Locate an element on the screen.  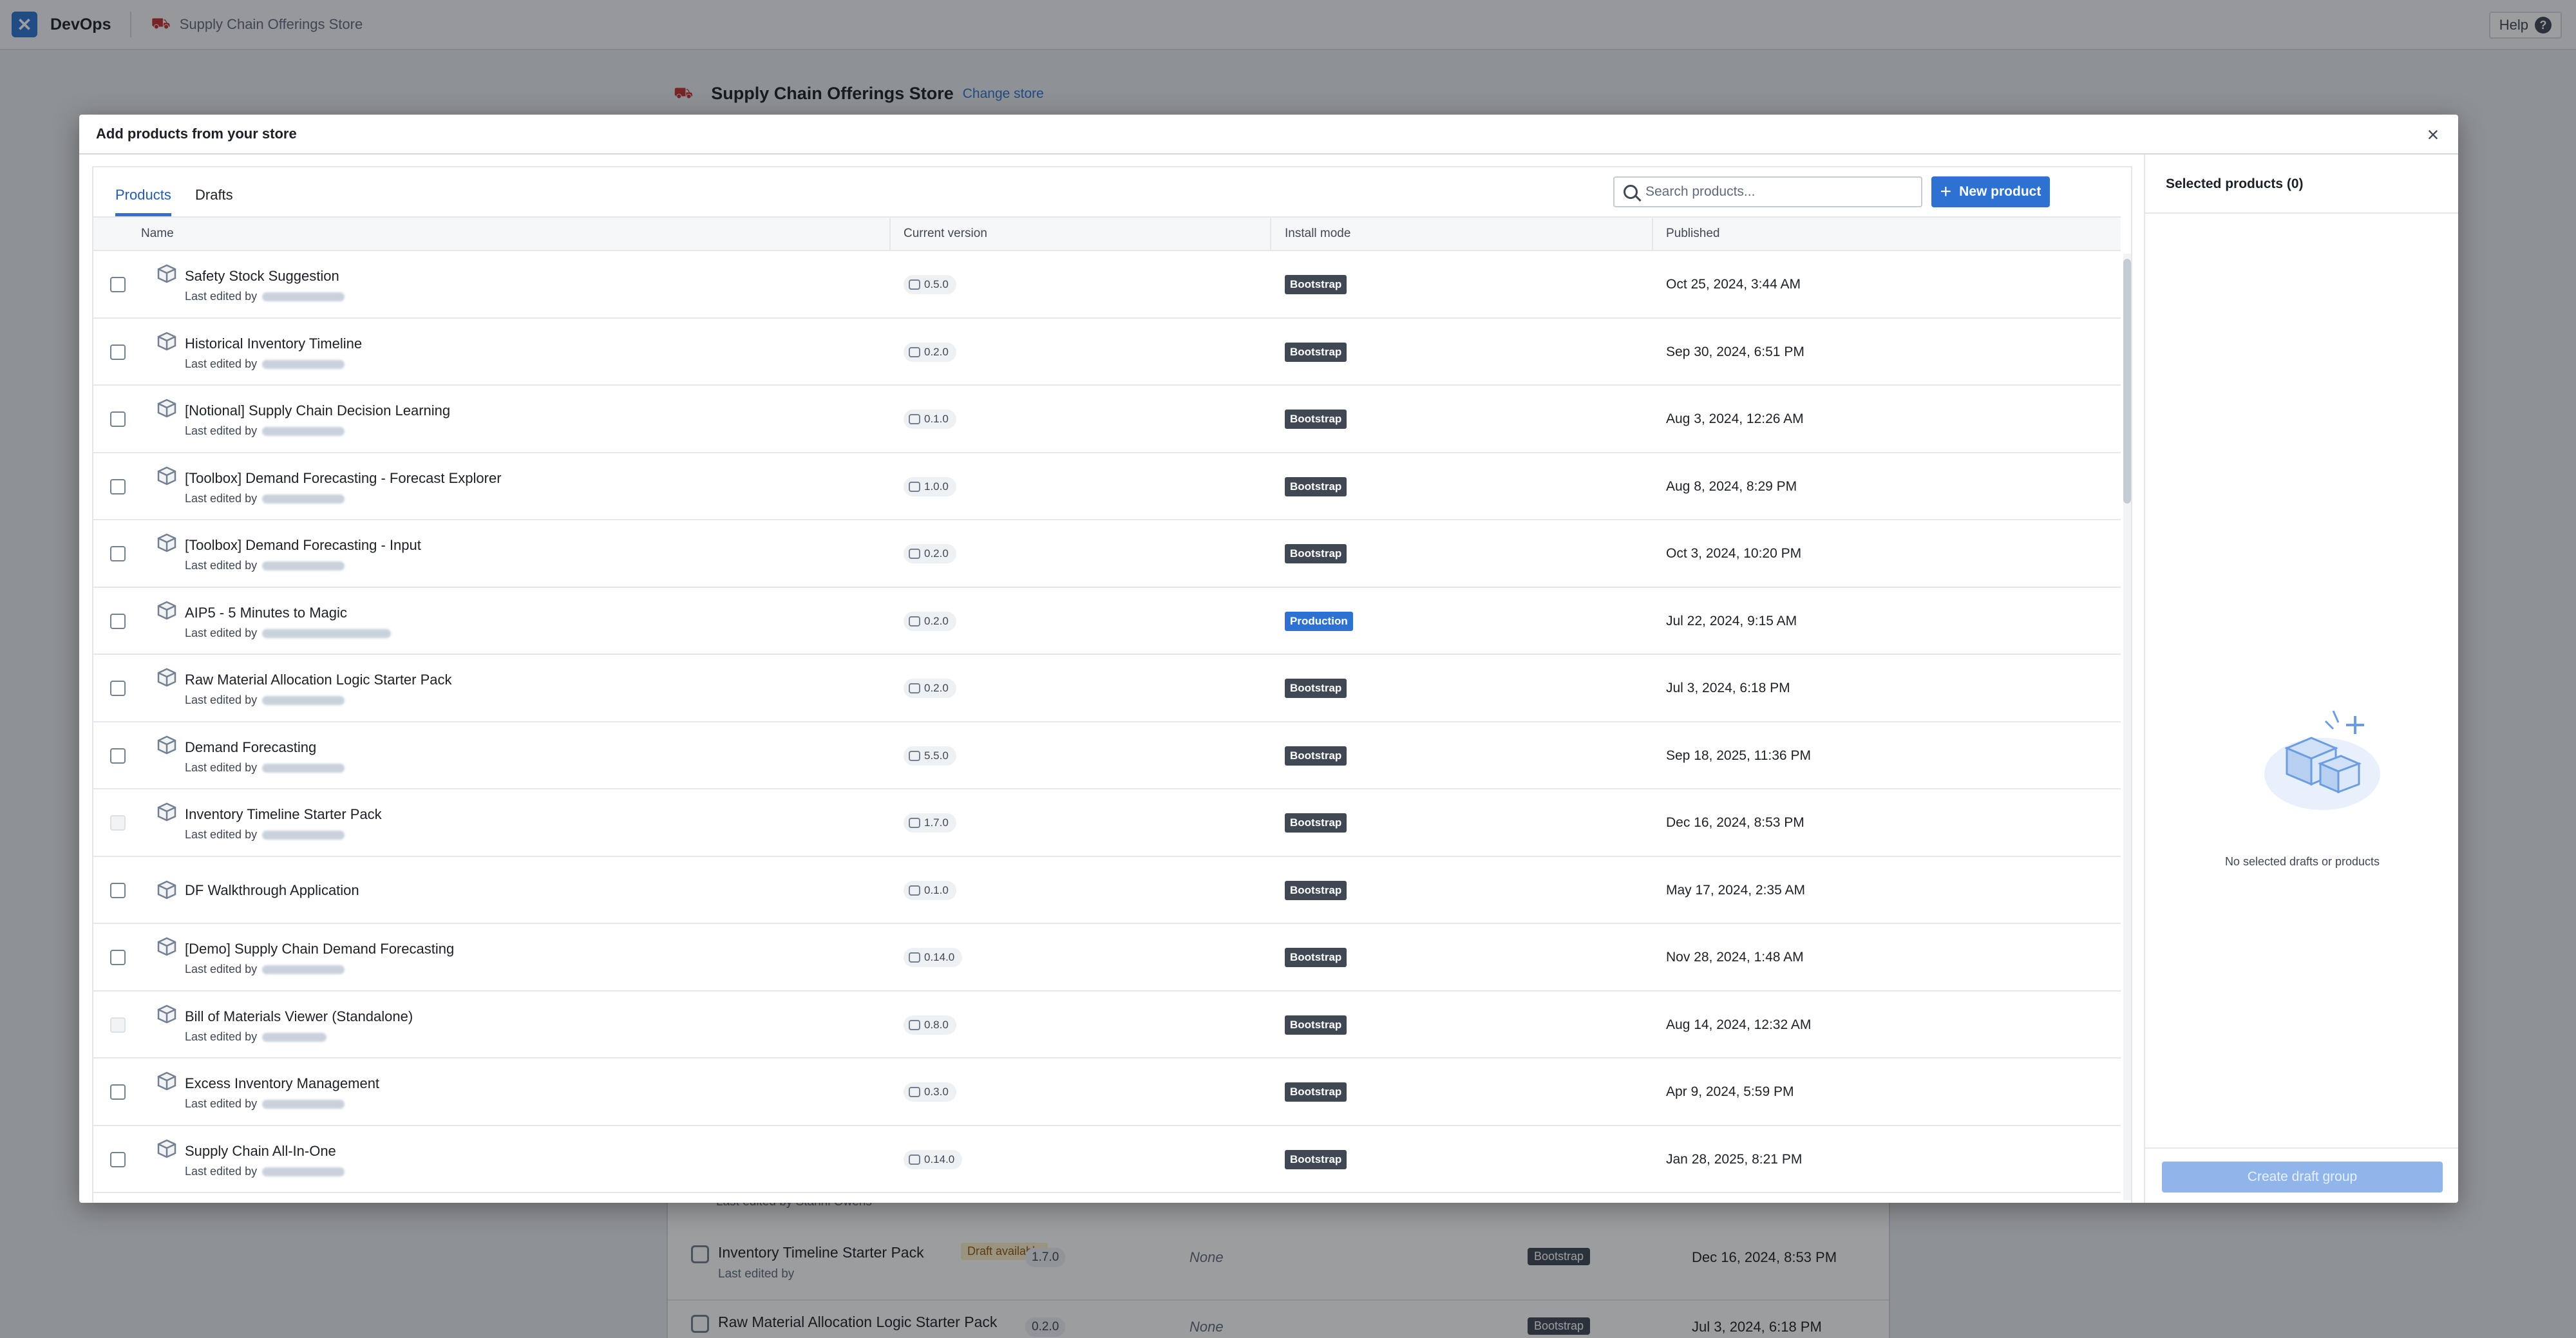
column-header-name: Name is located at coordinates (157, 234).